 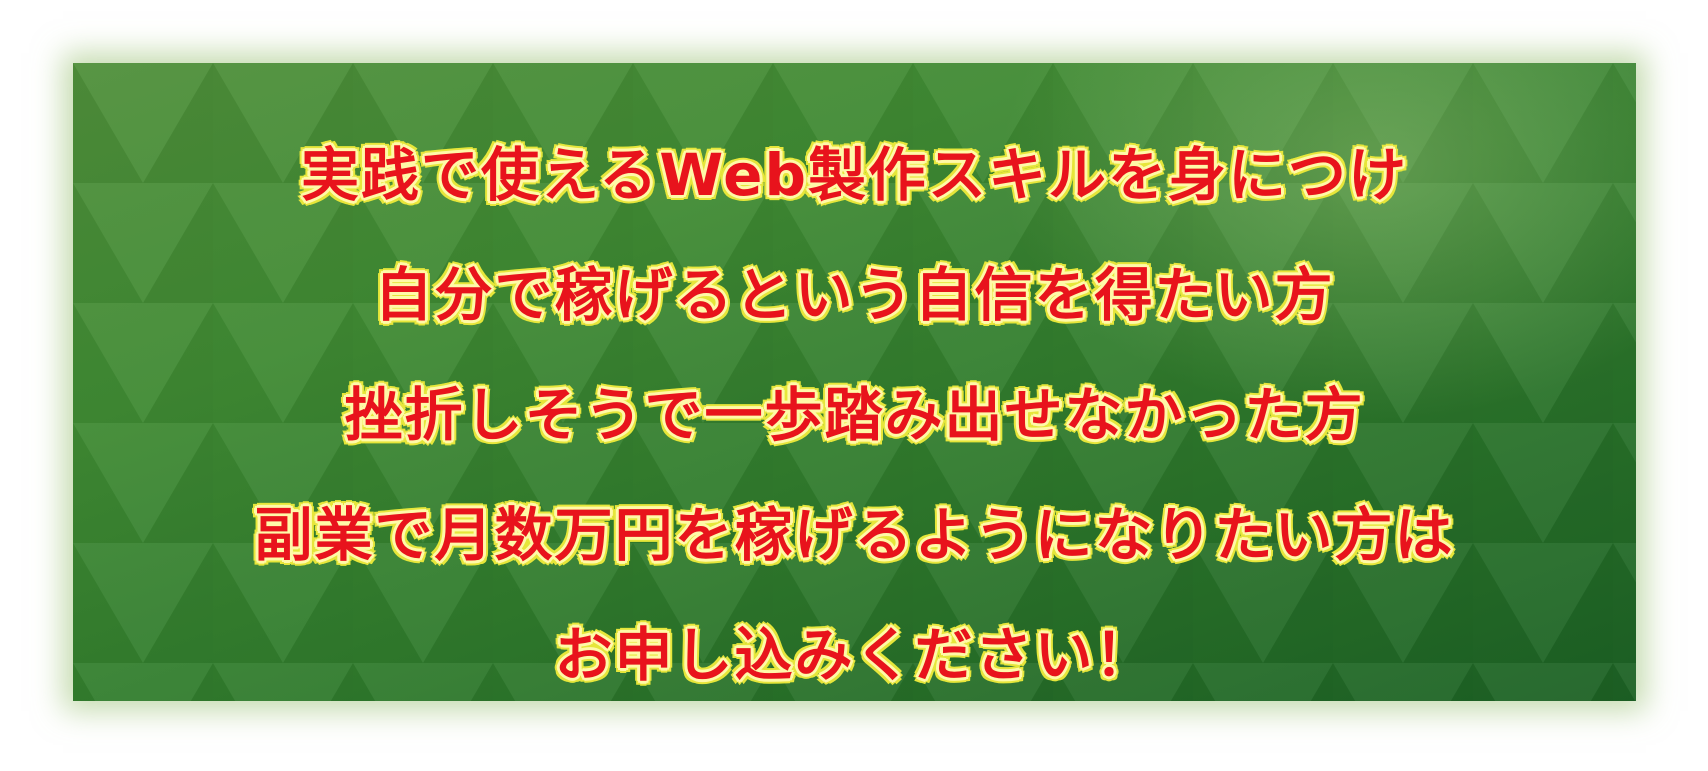 What do you see at coordinates (854, 175) in the screenshot?
I see `message-line-1: 実践で使えるWeb製作スキルを身につけ` at bounding box center [854, 175].